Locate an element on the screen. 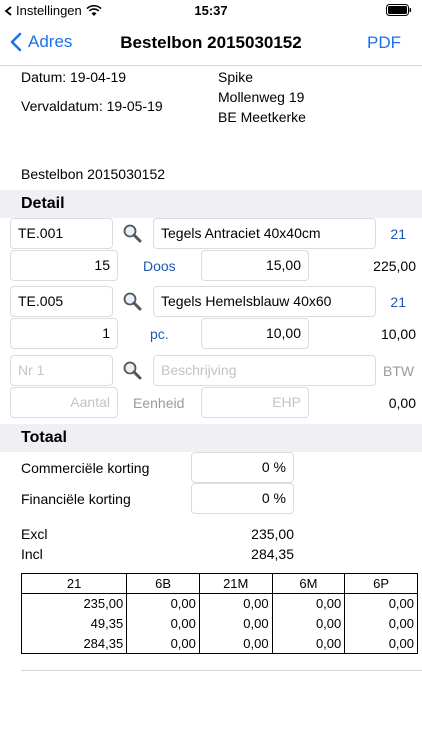 The image size is (422, 750). line2-search-icon is located at coordinates (132, 301).